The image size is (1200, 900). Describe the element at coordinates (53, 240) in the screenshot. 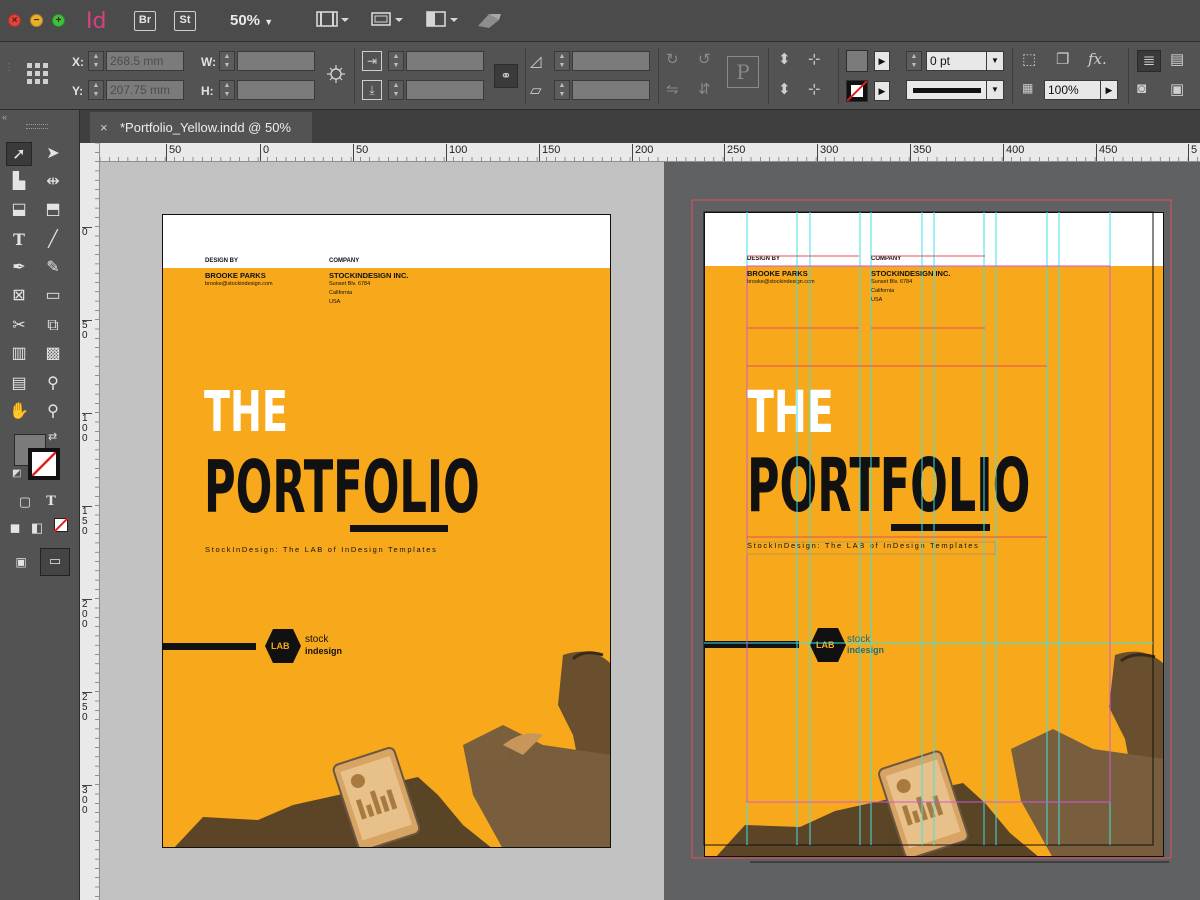

I see `line-tool-icon: ╱` at that location.